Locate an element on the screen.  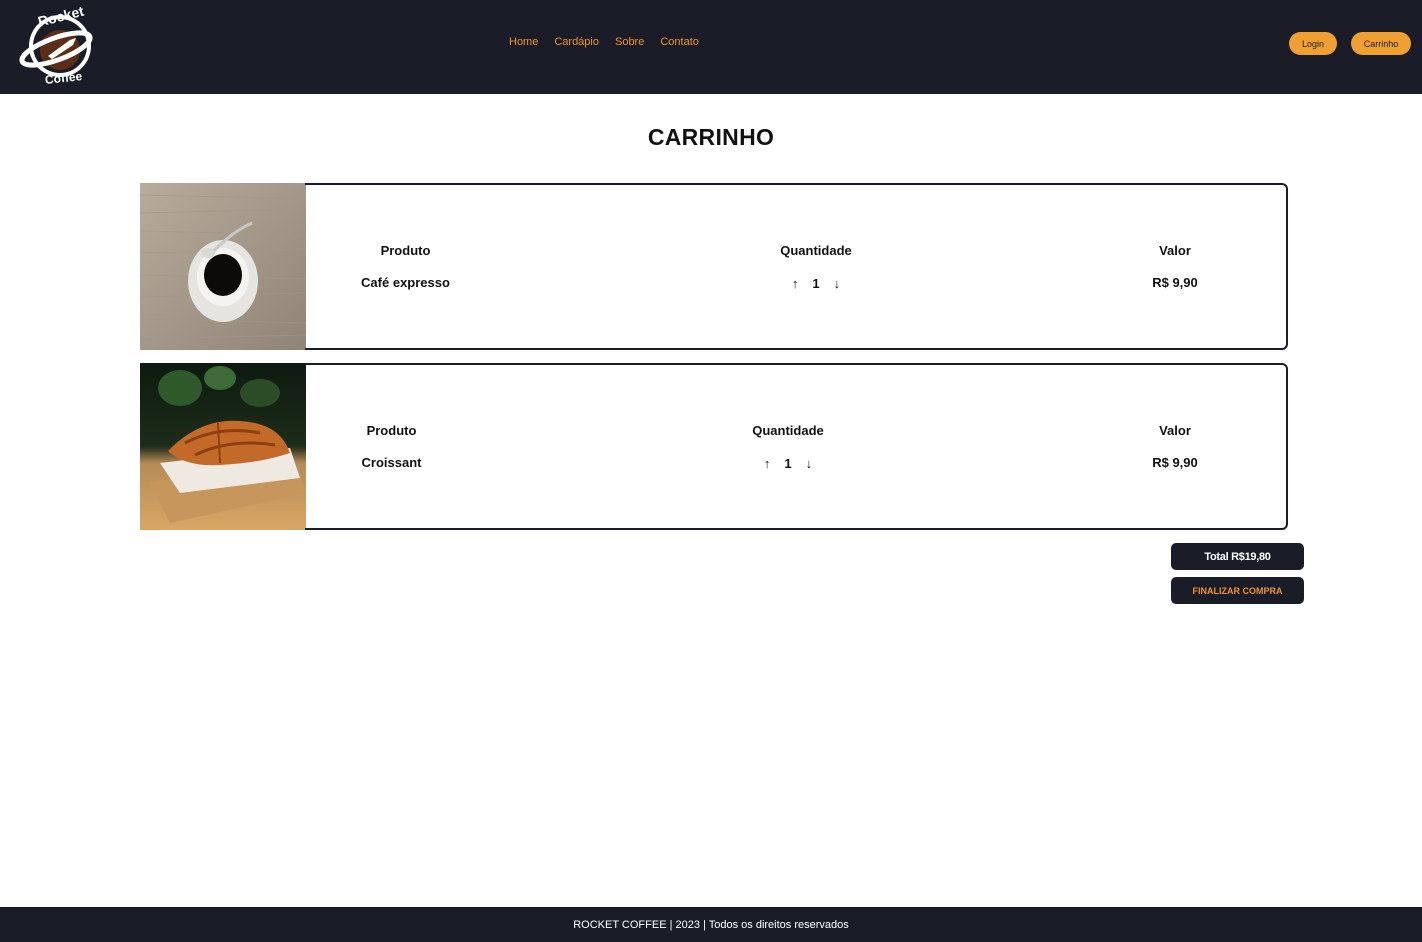
nav-link-contato: Contato is located at coordinates (679, 42).